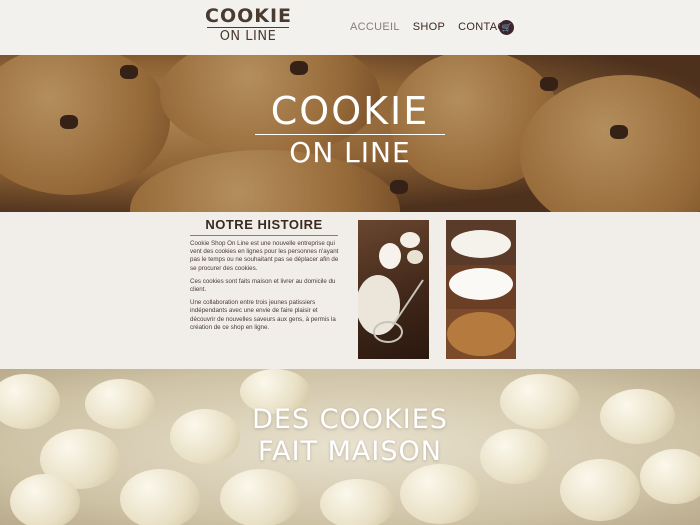  I want to click on bowls-illustration, so click(481, 289).